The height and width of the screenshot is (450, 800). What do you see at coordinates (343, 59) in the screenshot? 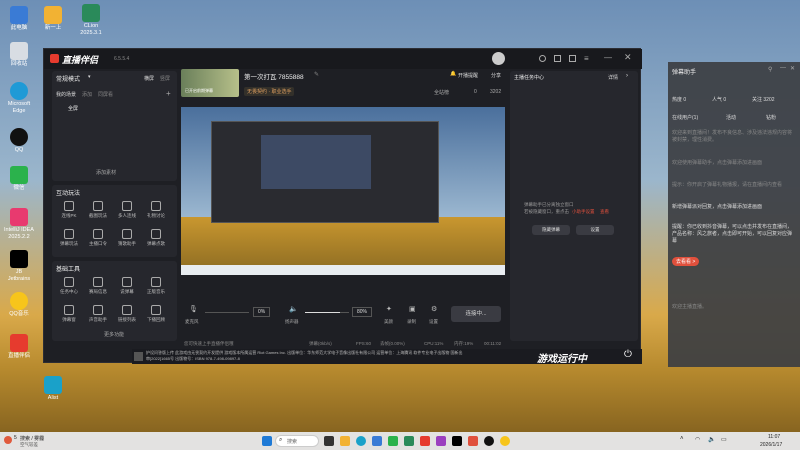
I see `title-bar: 直播伴侣 6.5.5.4 ≡ — ✕` at bounding box center [343, 59].